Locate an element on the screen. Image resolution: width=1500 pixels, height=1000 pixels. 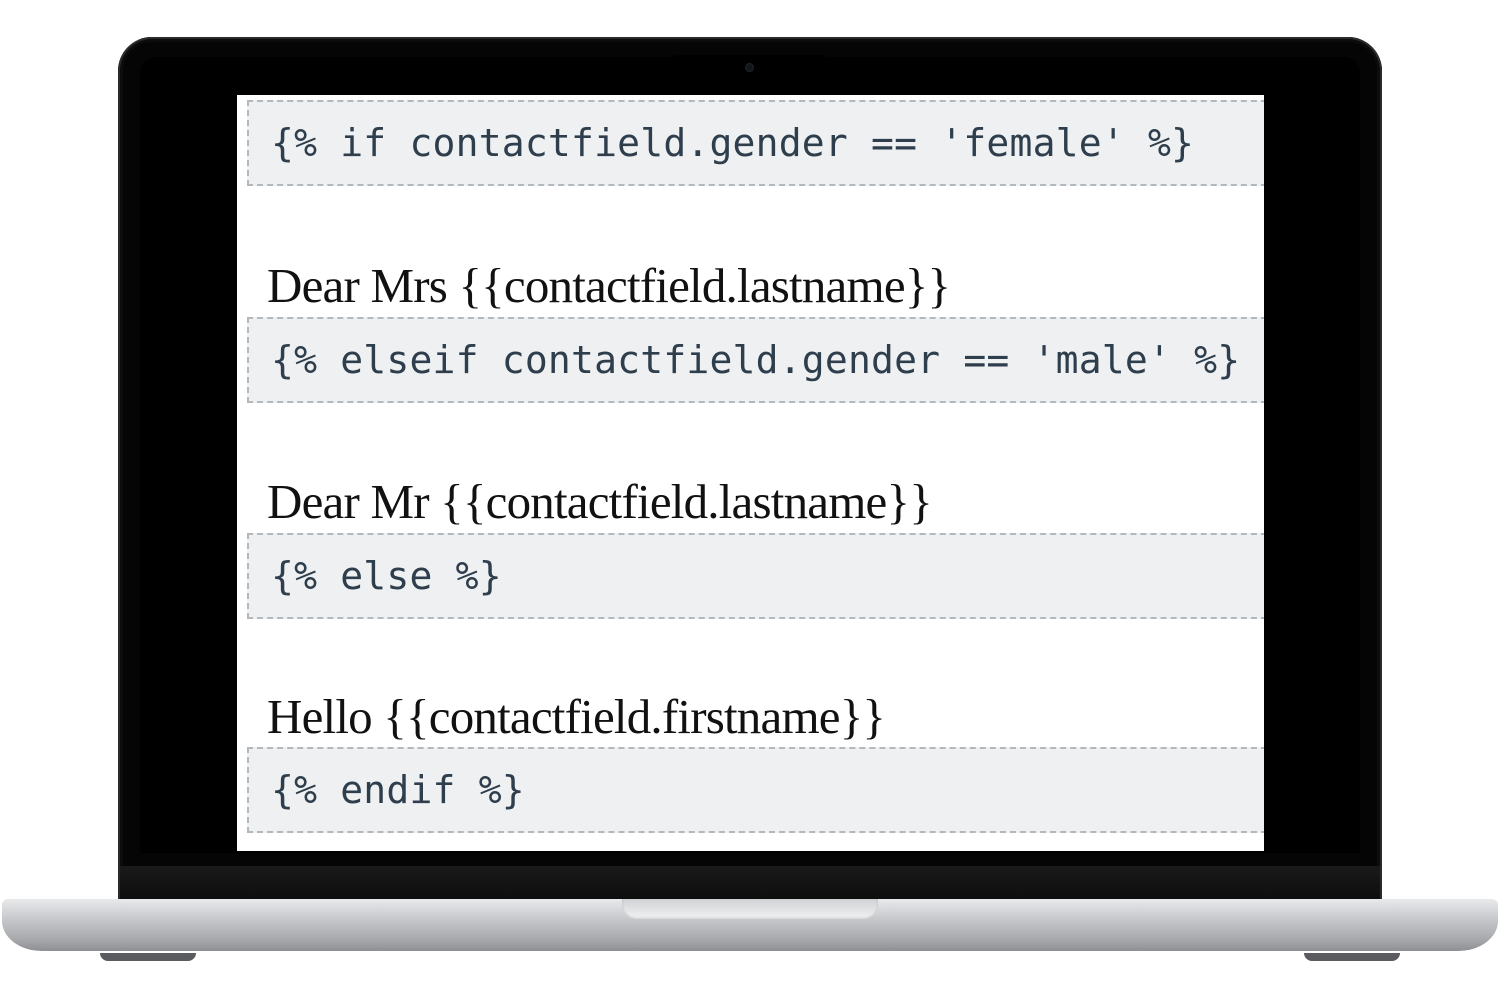
female-greeting-text: Dear Mrs {{contactfield.lastname}} is located at coordinates (609, 285).